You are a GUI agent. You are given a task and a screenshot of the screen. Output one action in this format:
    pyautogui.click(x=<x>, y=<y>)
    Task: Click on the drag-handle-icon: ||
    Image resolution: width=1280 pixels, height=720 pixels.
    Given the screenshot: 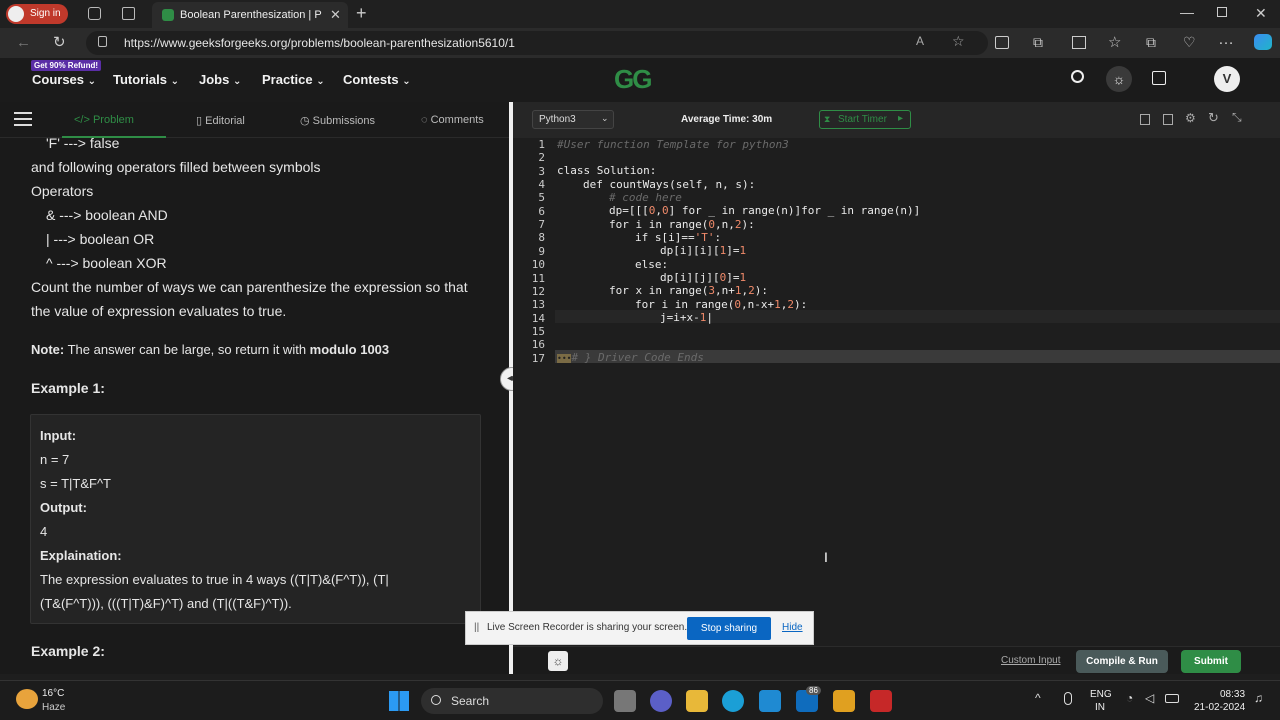 What is the action you would take?
    pyautogui.click(x=476, y=627)
    